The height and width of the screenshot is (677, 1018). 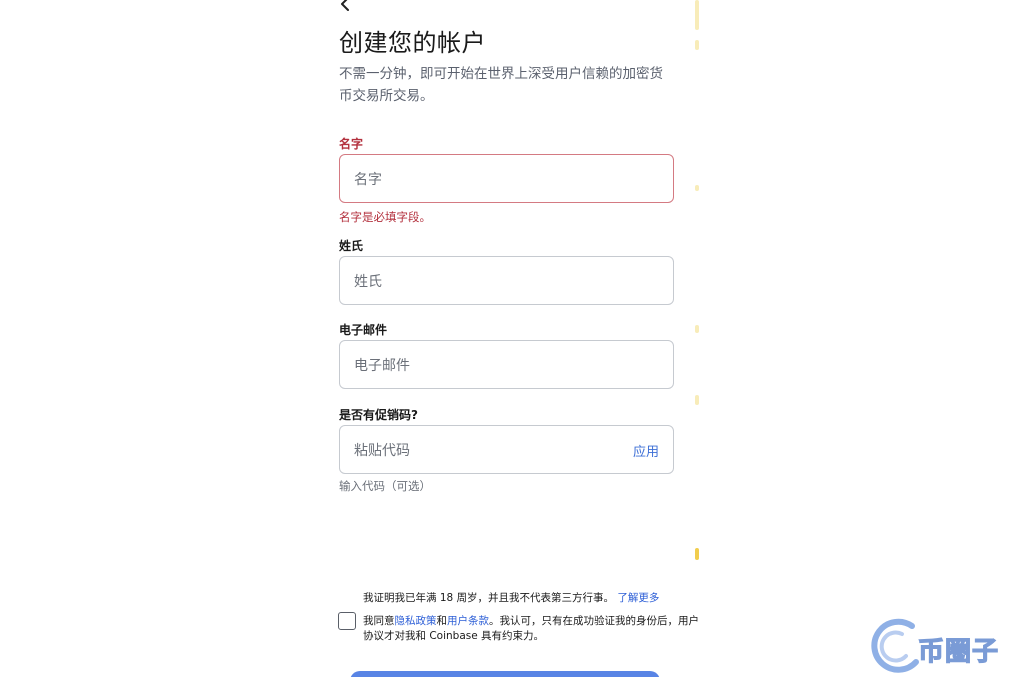 I want to click on email-field: 电子邮件, so click(x=506, y=364).